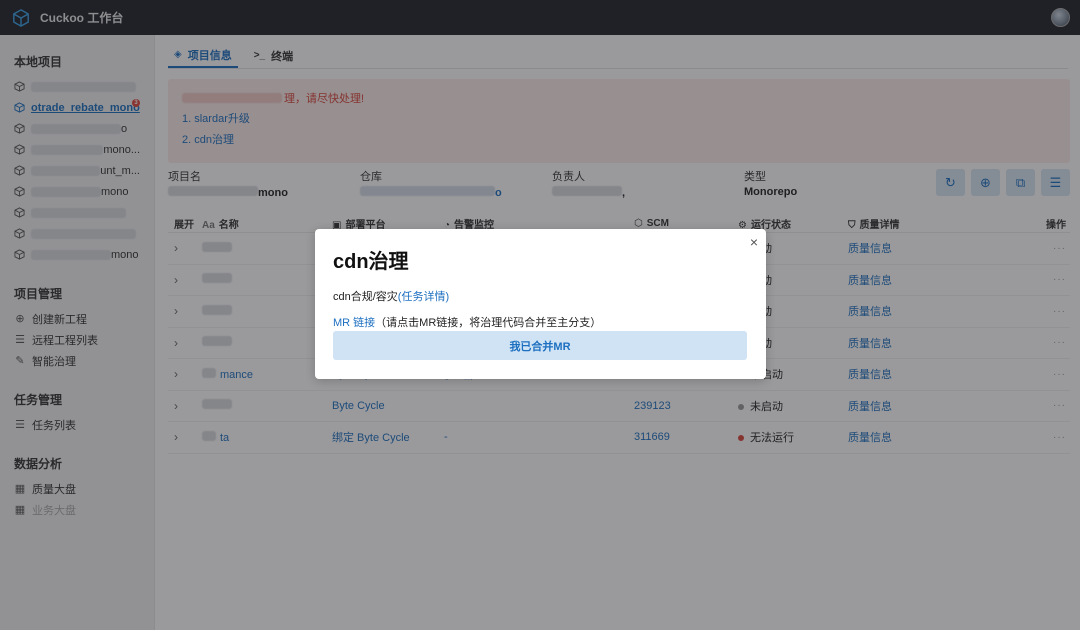 This screenshot has height=630, width=1080. I want to click on merged-mr-button: 我已合并MR, so click(540, 345).